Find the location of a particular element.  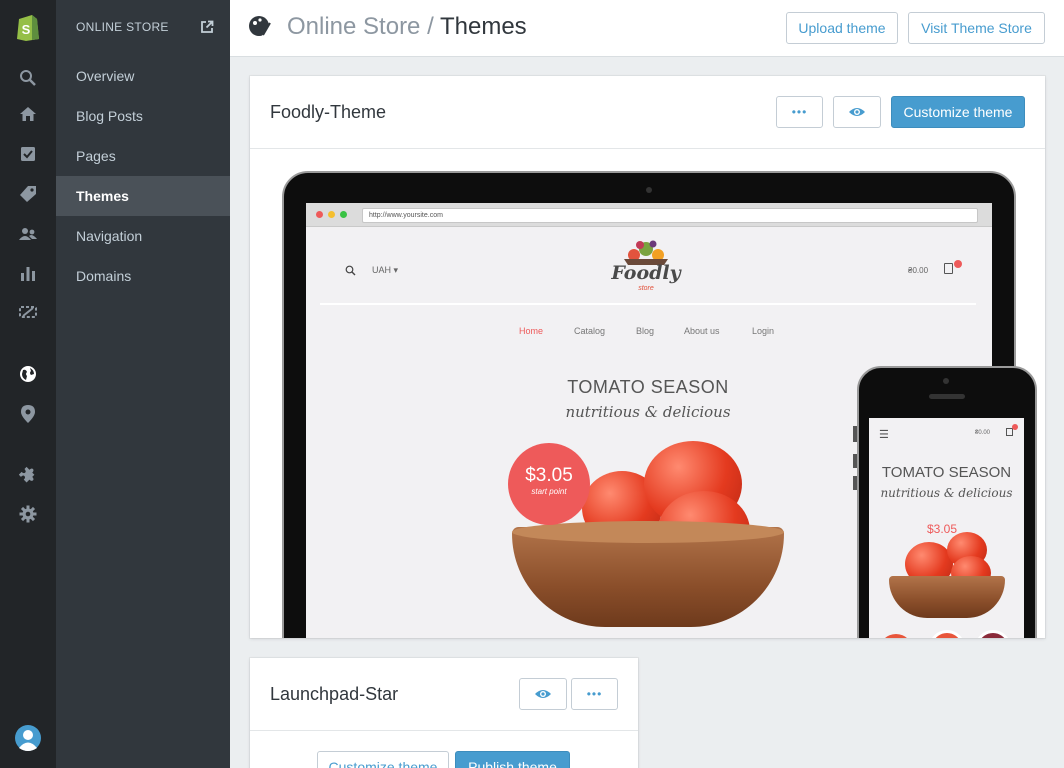

site-menu-blog: Blog is located at coordinates (645, 331).